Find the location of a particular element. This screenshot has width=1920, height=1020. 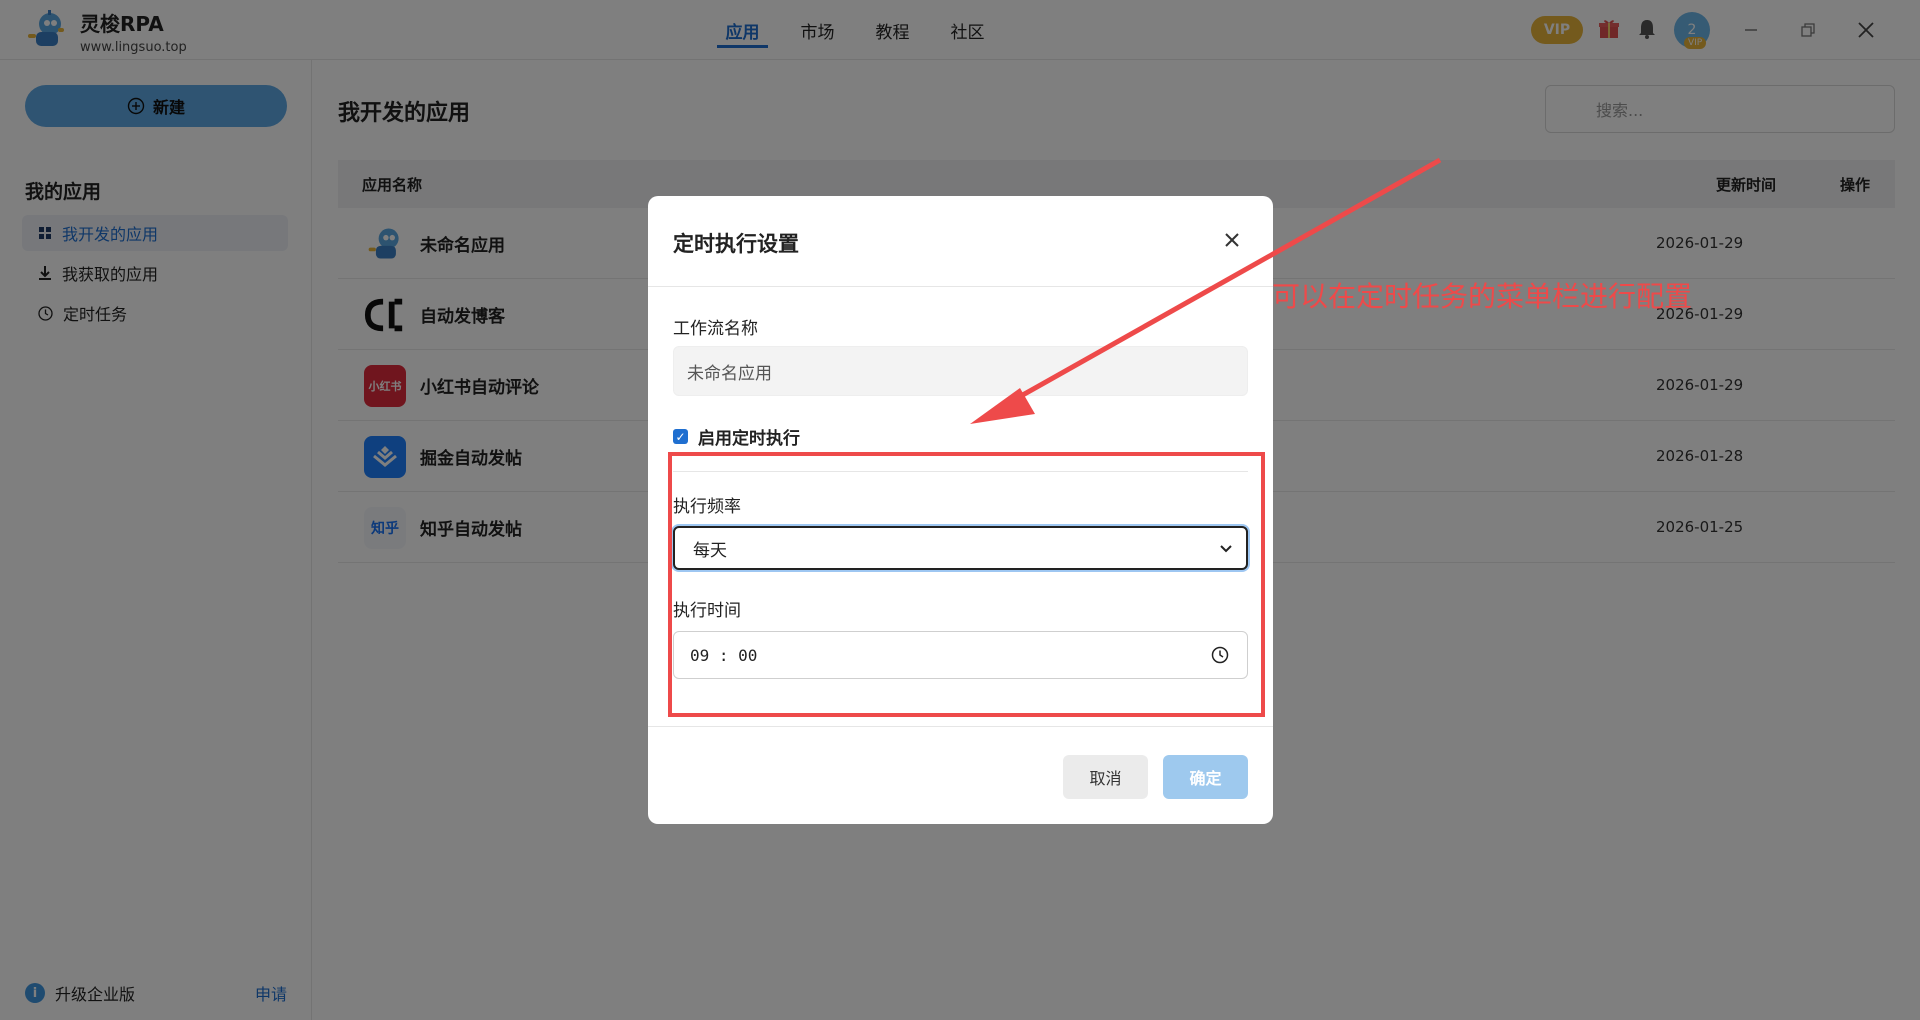

enable-schedule-row: ✓ 启用定时执行 is located at coordinates (736, 436).